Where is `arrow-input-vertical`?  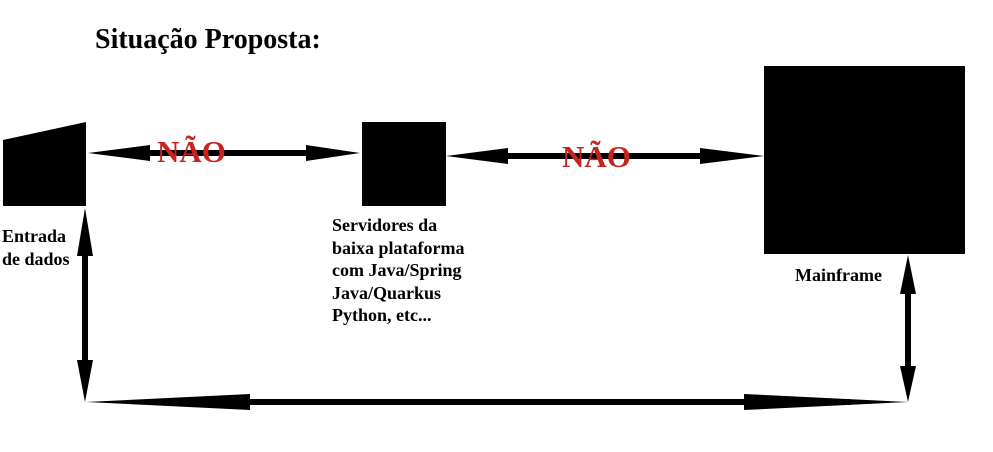 arrow-input-vertical is located at coordinates (85, 305).